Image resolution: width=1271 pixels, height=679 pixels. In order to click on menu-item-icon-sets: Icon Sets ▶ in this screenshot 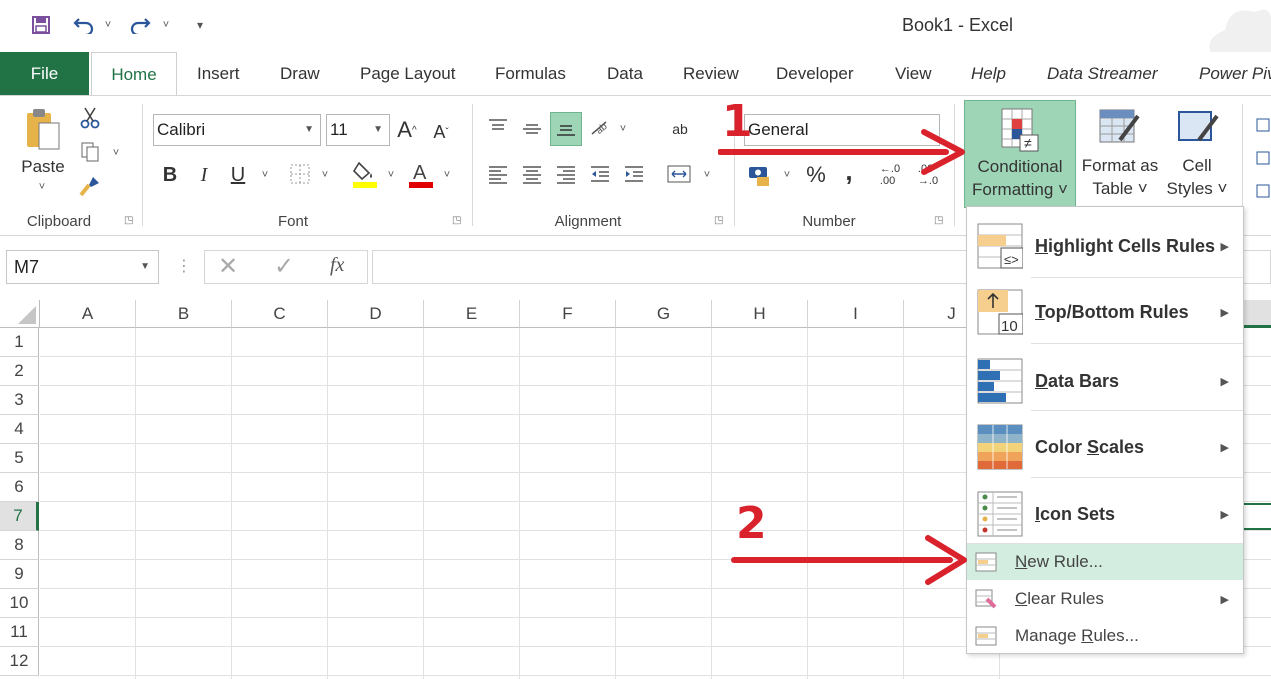, I will do `click(1105, 514)`.